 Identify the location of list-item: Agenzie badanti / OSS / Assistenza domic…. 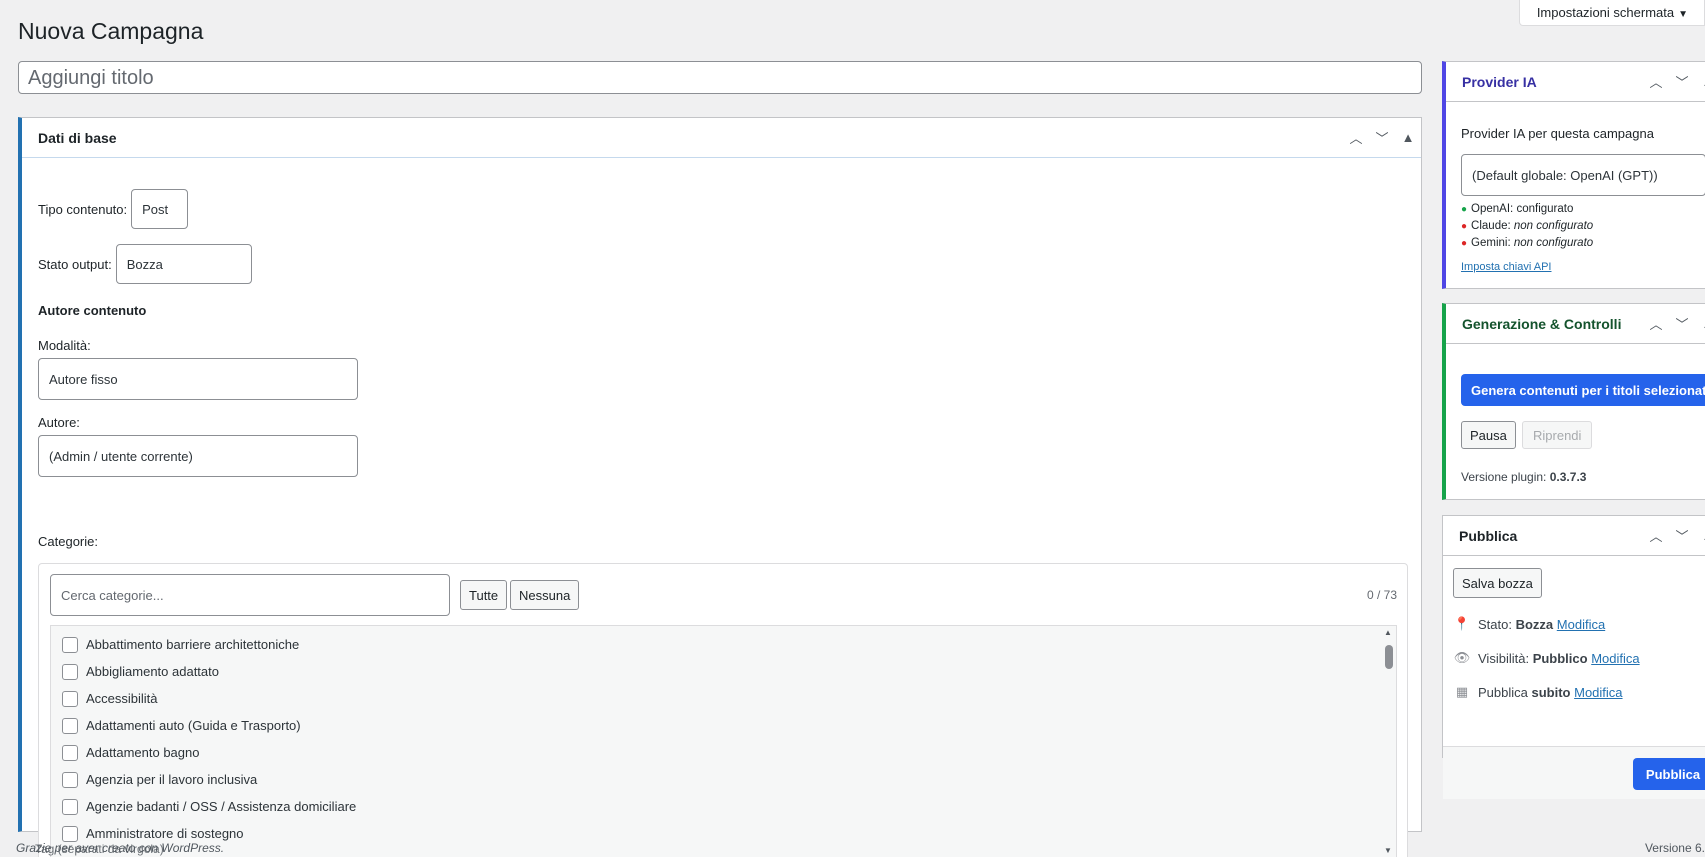
(723, 806).